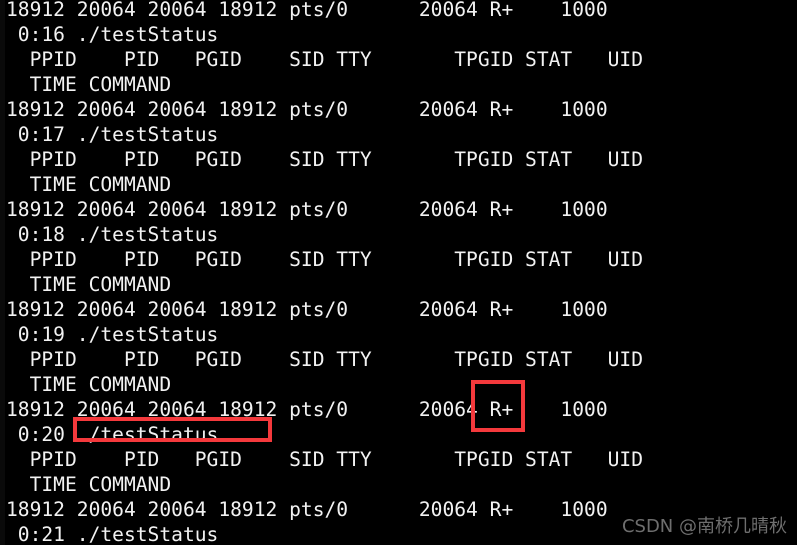 This screenshot has width=797, height=545. I want to click on terminal-line: 0:21 ./testStatus, so click(112, 534).